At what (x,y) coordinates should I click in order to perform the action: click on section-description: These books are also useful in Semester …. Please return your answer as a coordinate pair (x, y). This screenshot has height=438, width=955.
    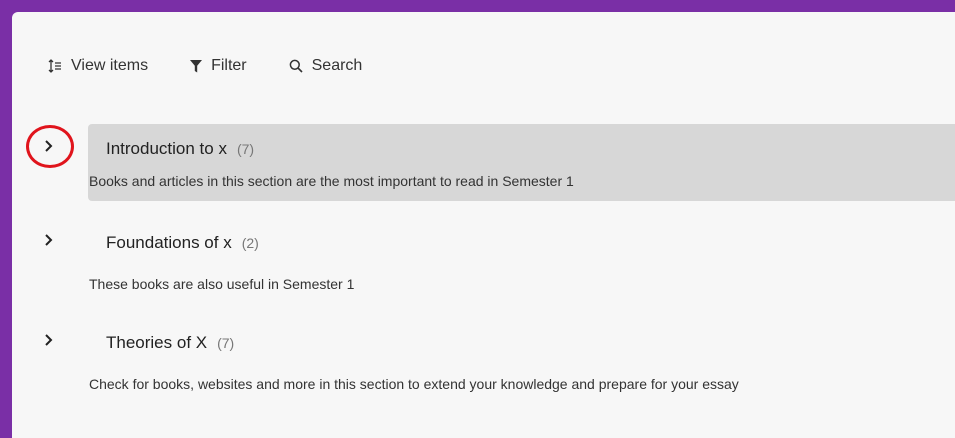
    Looking at the image, I should click on (222, 284).